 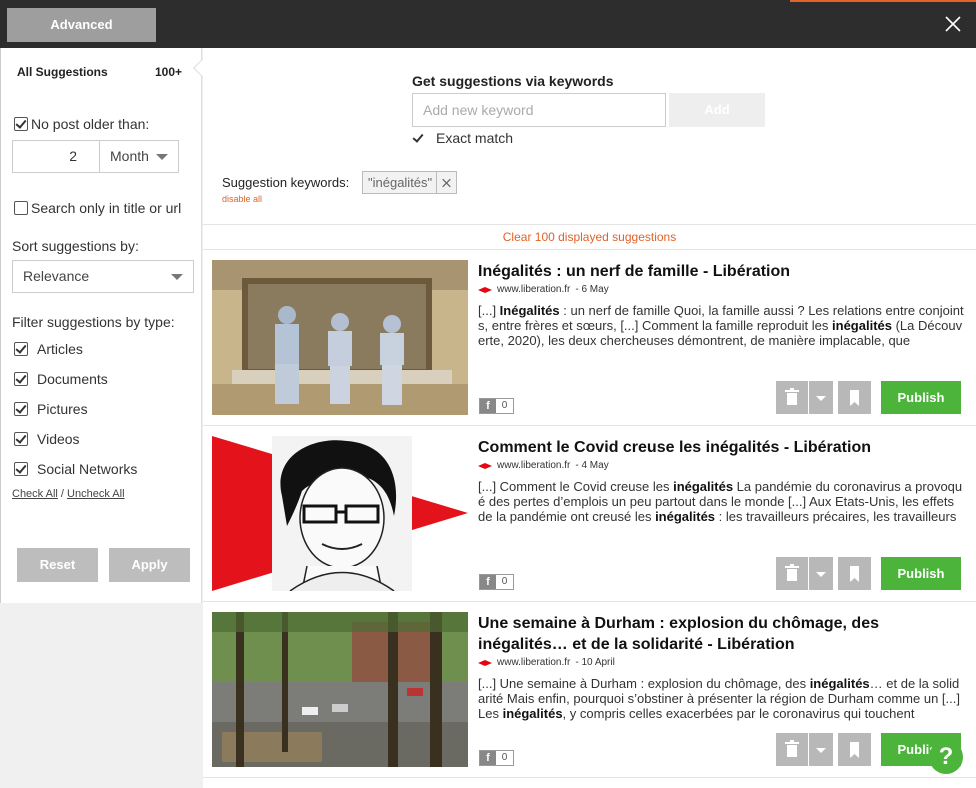 I want to click on social-networks-checkbox, so click(x=21, y=469).